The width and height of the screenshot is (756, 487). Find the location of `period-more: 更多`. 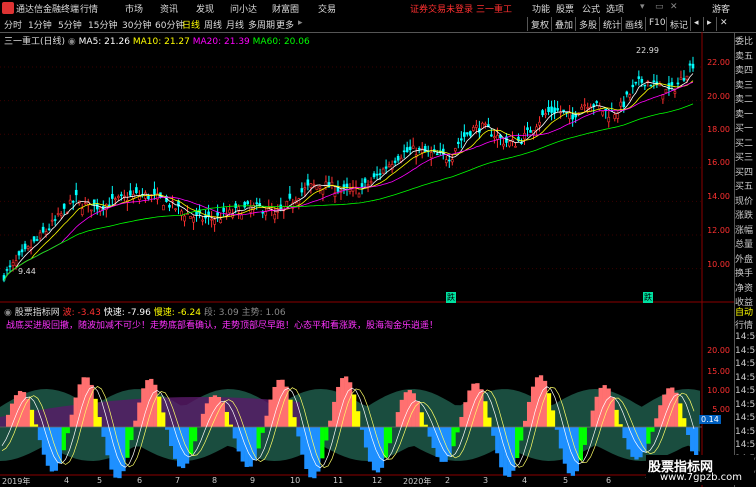

period-more: 更多 is located at coordinates (285, 24).